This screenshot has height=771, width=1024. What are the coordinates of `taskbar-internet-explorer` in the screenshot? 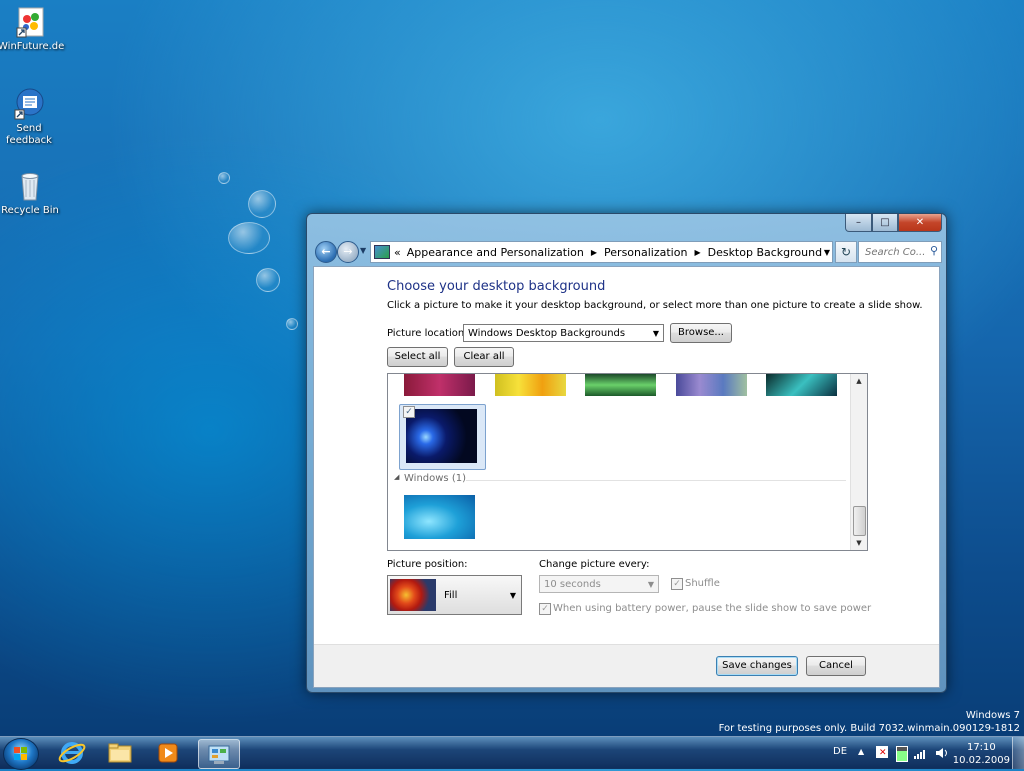 It's located at (72, 753).